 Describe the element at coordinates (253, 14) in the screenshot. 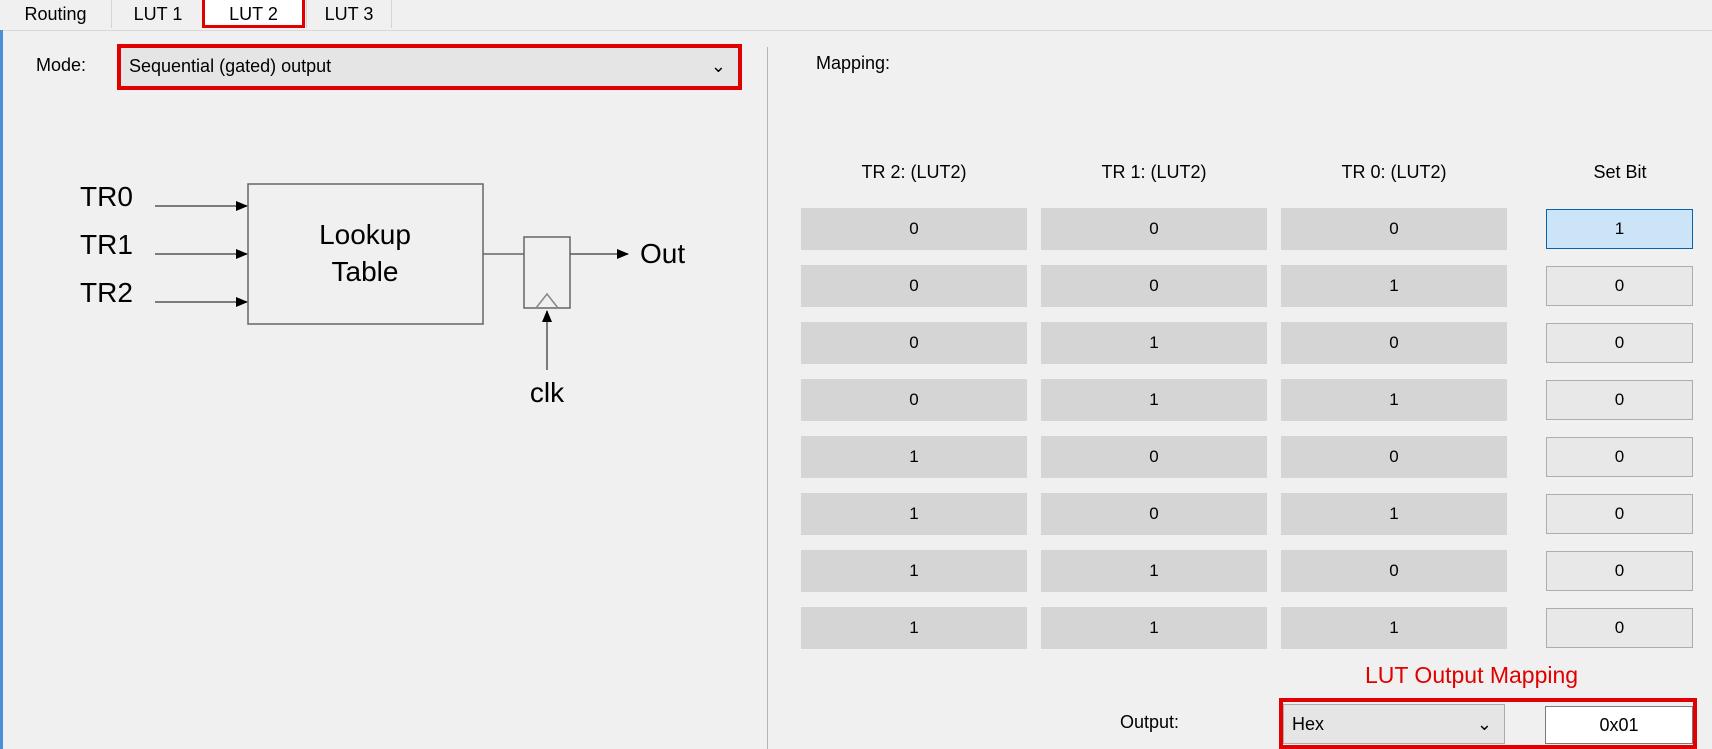

I see `tab-lut2: LUT 2` at that location.